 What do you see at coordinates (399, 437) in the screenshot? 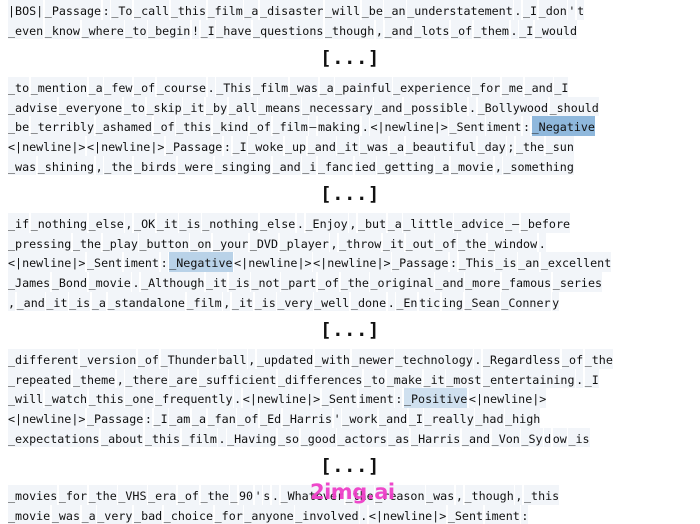
I see `token: _as` at bounding box center [399, 437].